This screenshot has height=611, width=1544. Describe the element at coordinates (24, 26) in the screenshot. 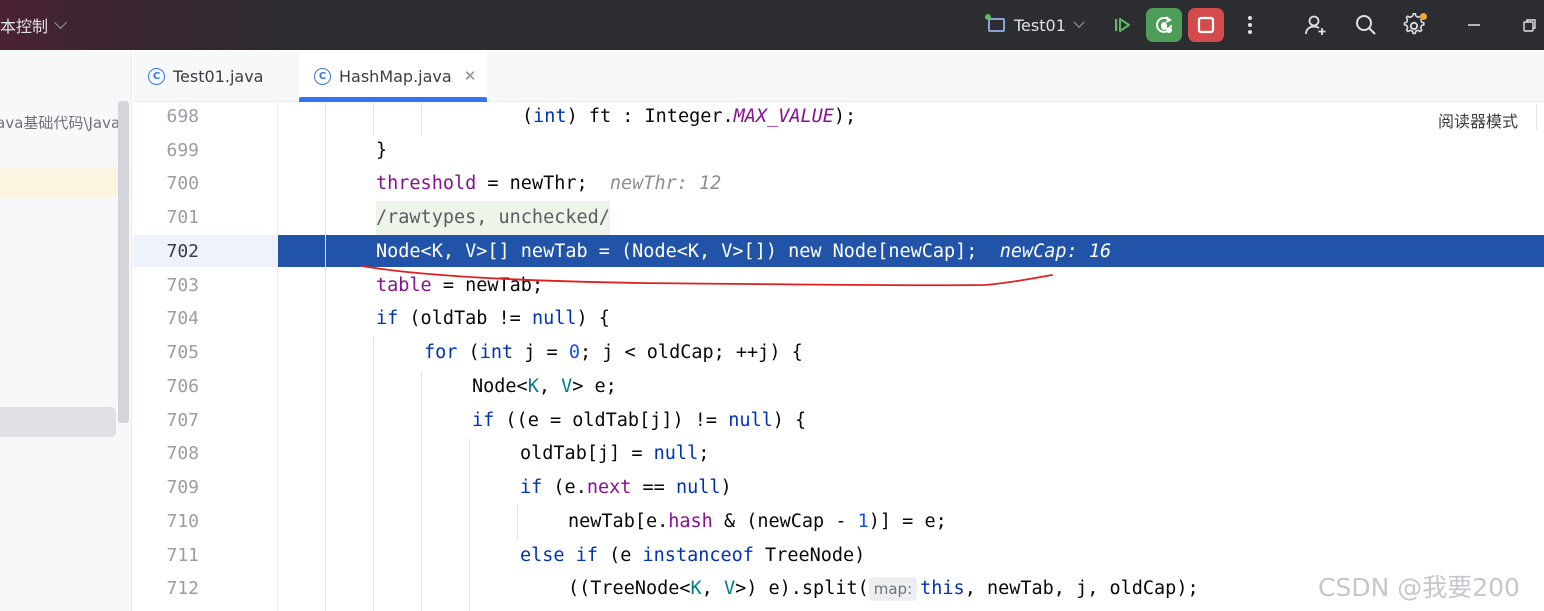

I see `vcs-label: 本控制` at that location.